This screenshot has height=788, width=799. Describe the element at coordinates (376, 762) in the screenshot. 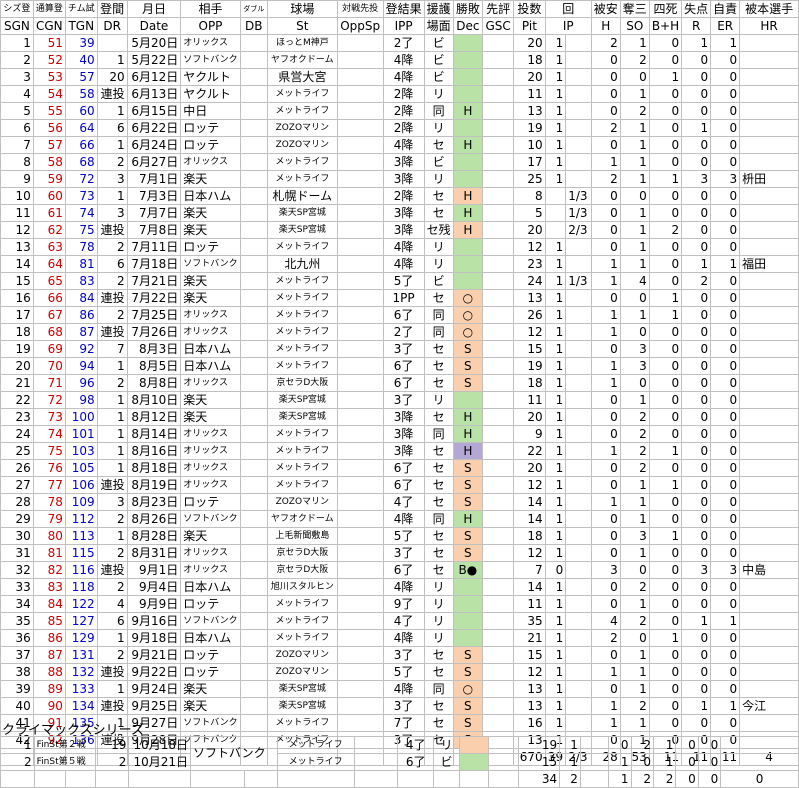

I see `cs-game-row-opp-sp` at that location.